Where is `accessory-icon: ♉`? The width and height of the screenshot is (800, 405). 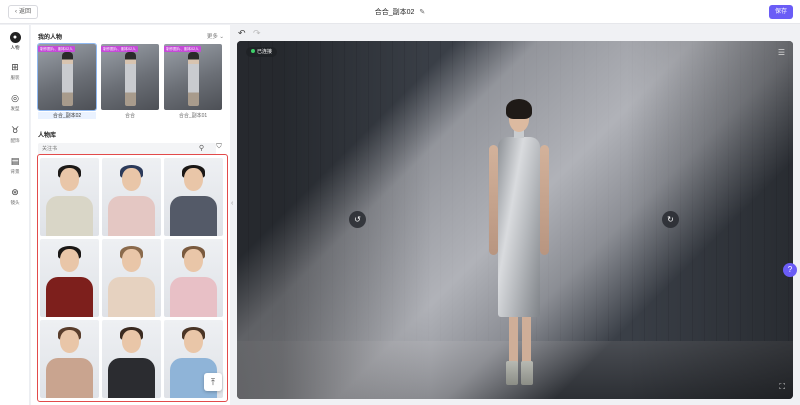 accessory-icon: ♉ is located at coordinates (15, 130).